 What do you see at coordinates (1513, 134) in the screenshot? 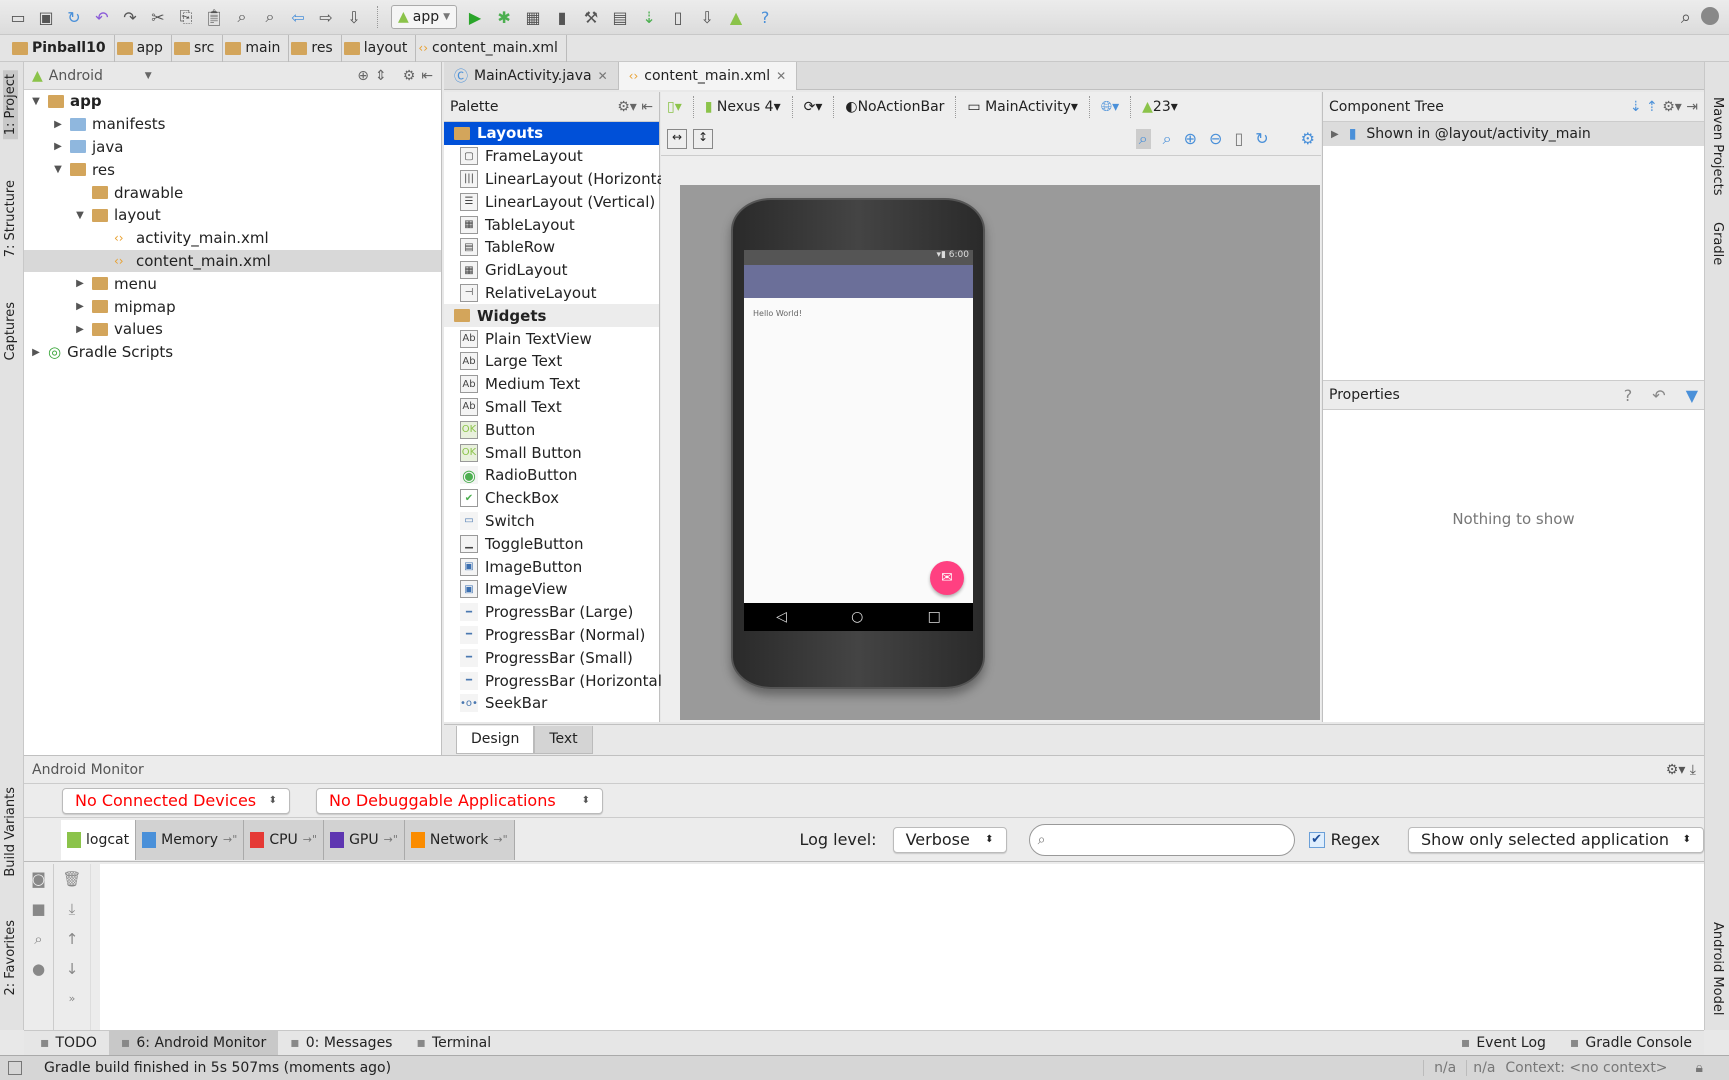
I see `component-tree-item: ▶ ▮ Shown in @layout/activity_main` at bounding box center [1513, 134].